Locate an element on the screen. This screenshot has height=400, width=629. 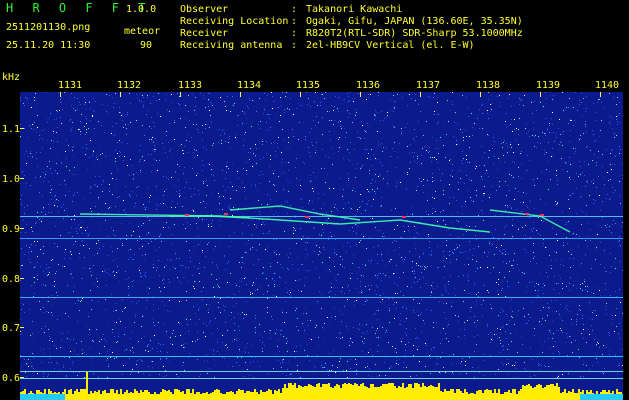
carrier-line is located at coordinates (321, 378).